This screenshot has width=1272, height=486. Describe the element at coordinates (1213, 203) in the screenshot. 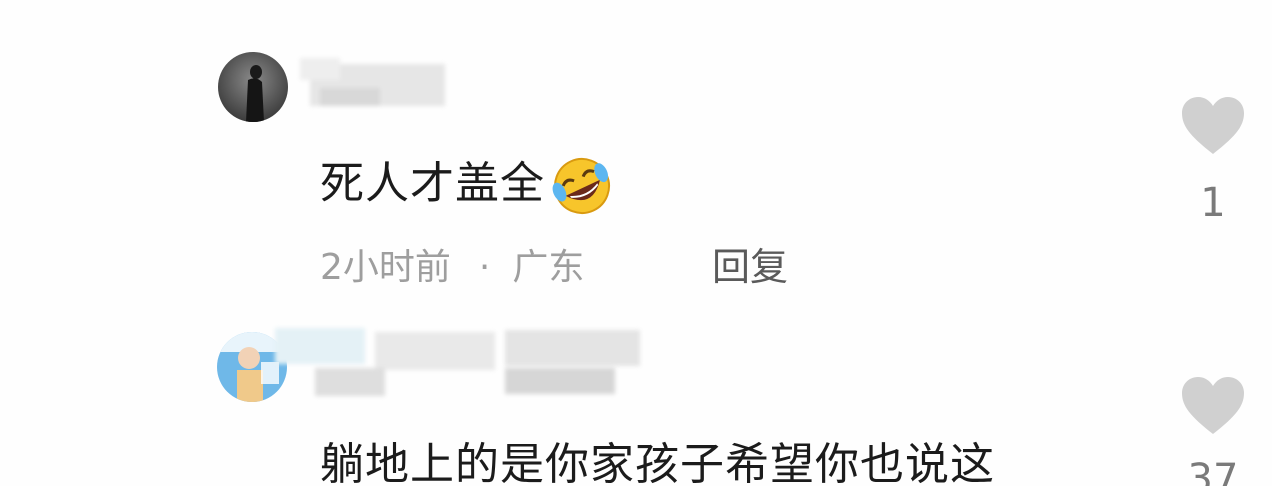

I see `like-count: 1` at that location.